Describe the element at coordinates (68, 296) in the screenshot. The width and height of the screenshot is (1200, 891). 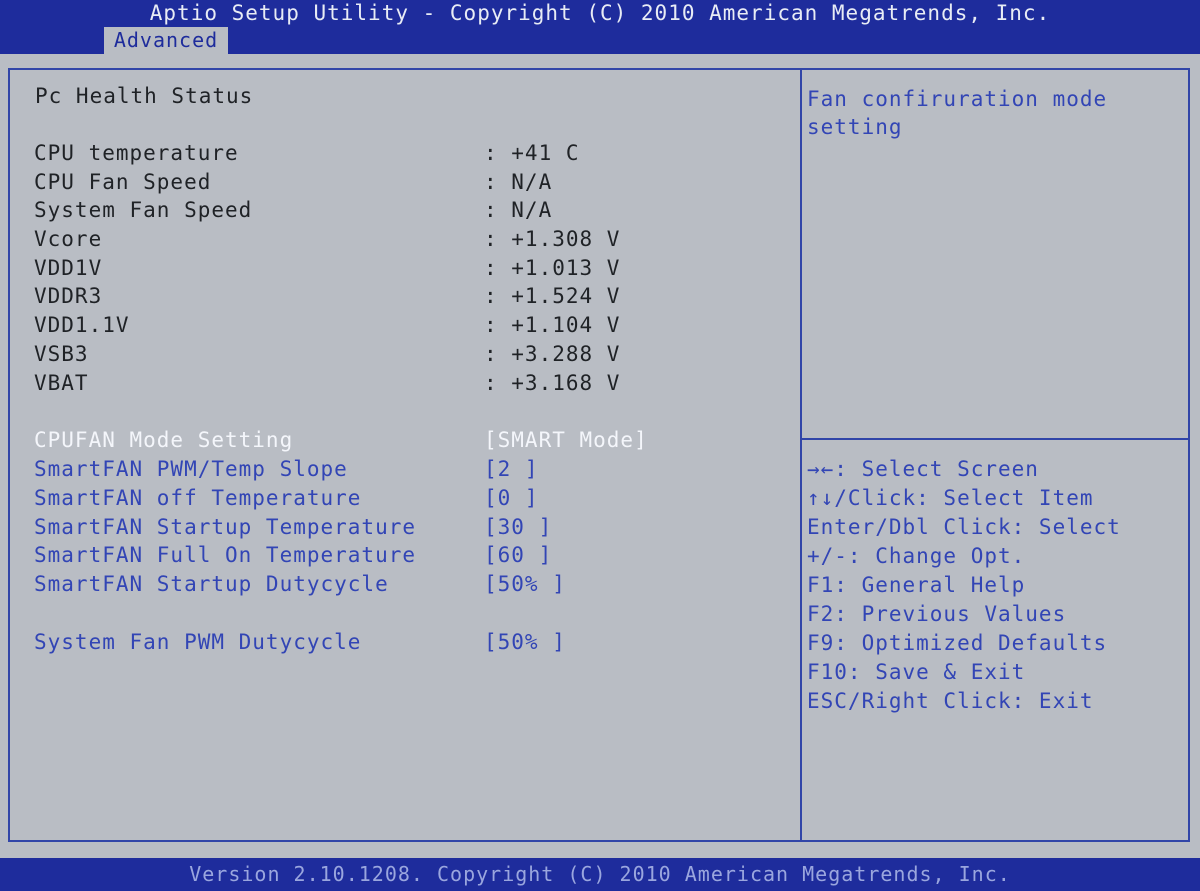
I see `reading-label: VDDR3` at that location.